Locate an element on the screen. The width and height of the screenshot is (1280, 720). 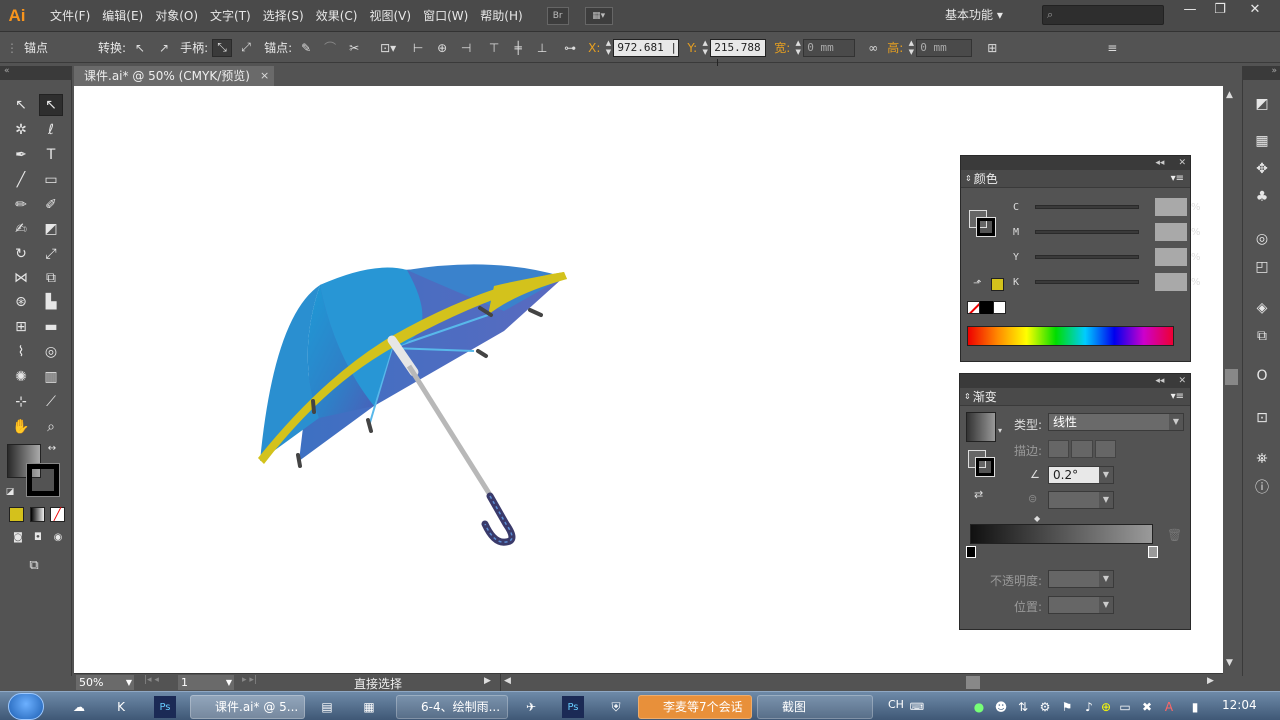
stroke-across-button is located at coordinates (1105, 449).